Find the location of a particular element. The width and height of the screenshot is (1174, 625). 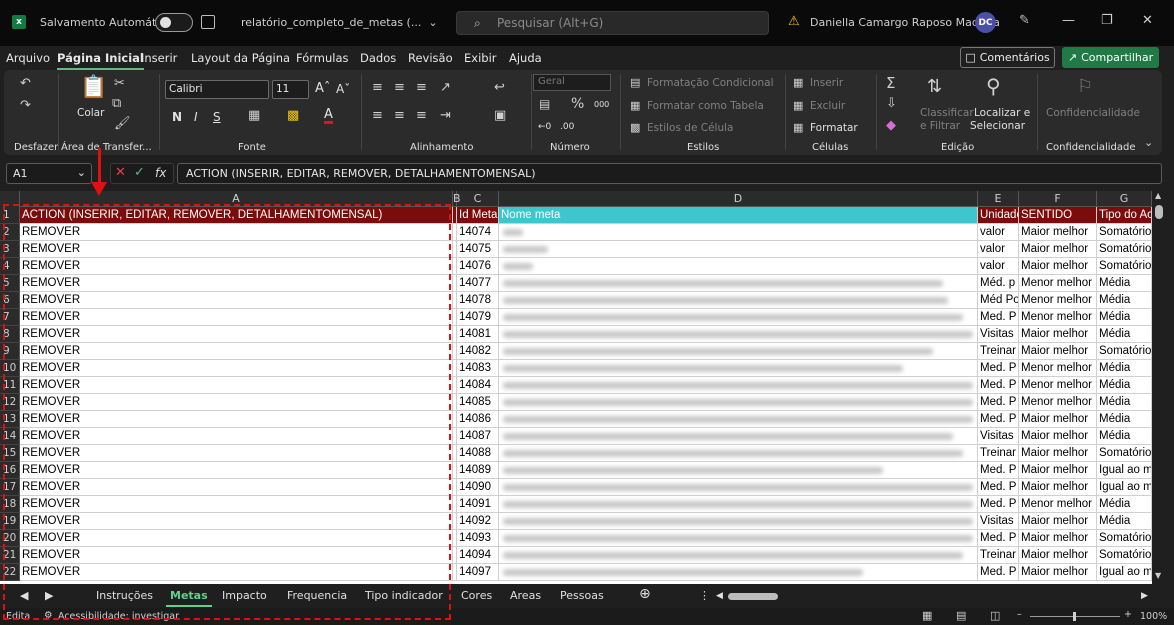

cell-id-meta: 14091 is located at coordinates (478, 504).